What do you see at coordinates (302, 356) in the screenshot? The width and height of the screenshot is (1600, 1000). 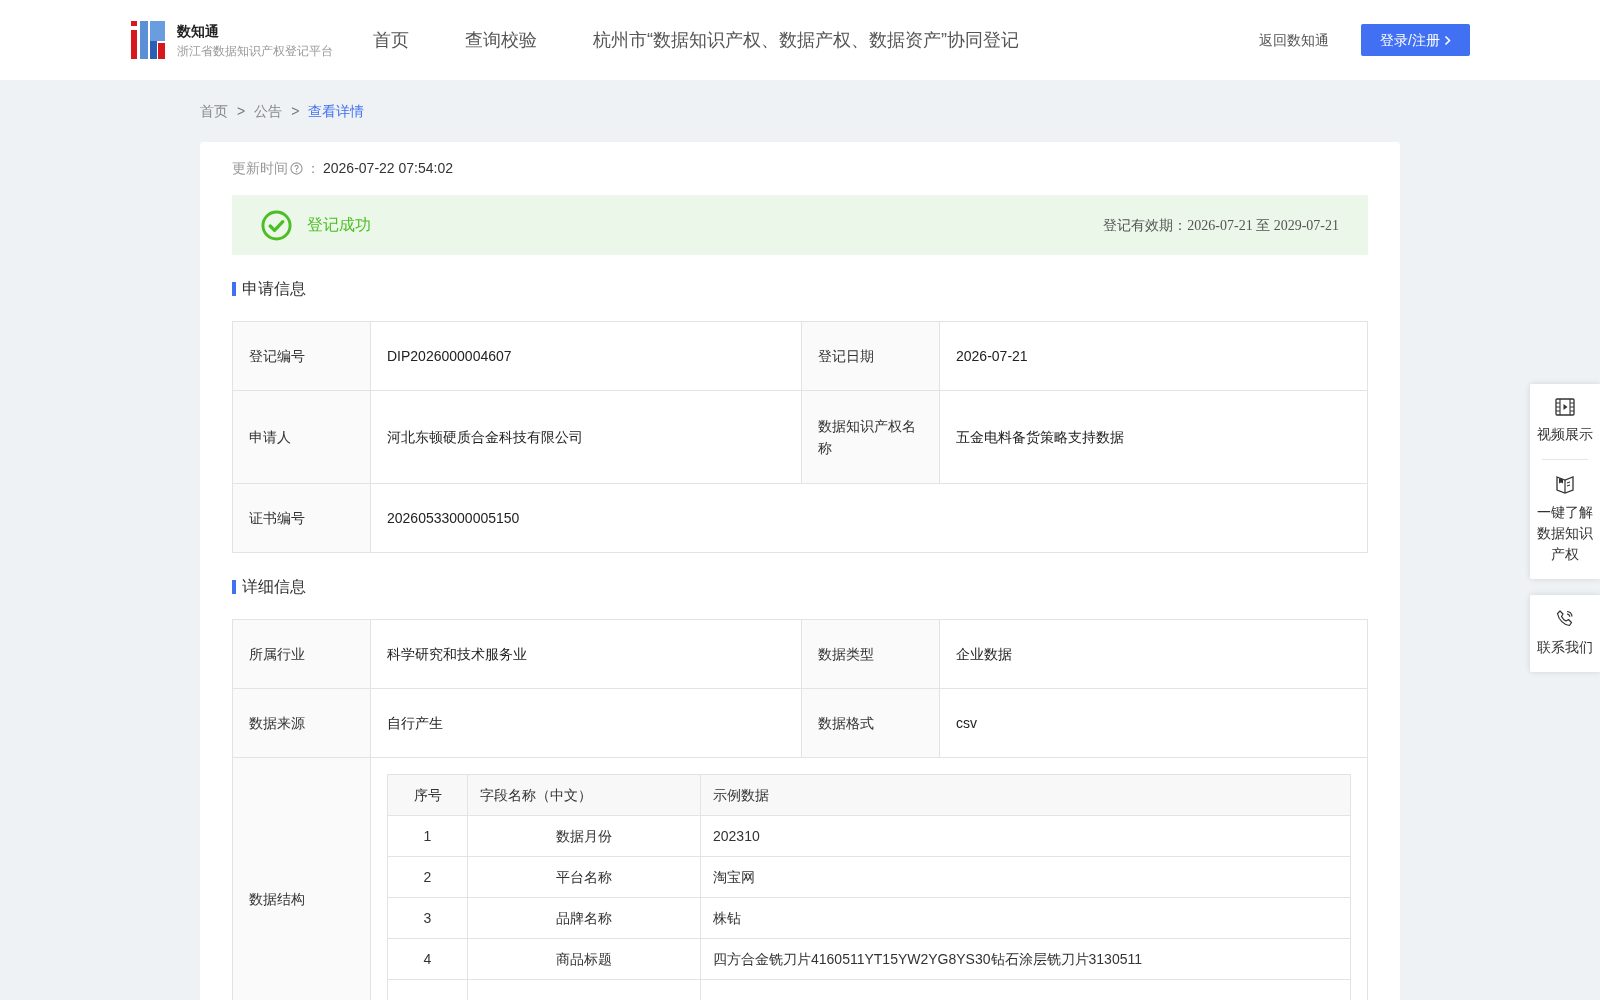 I see `field-label: 登记编号` at bounding box center [302, 356].